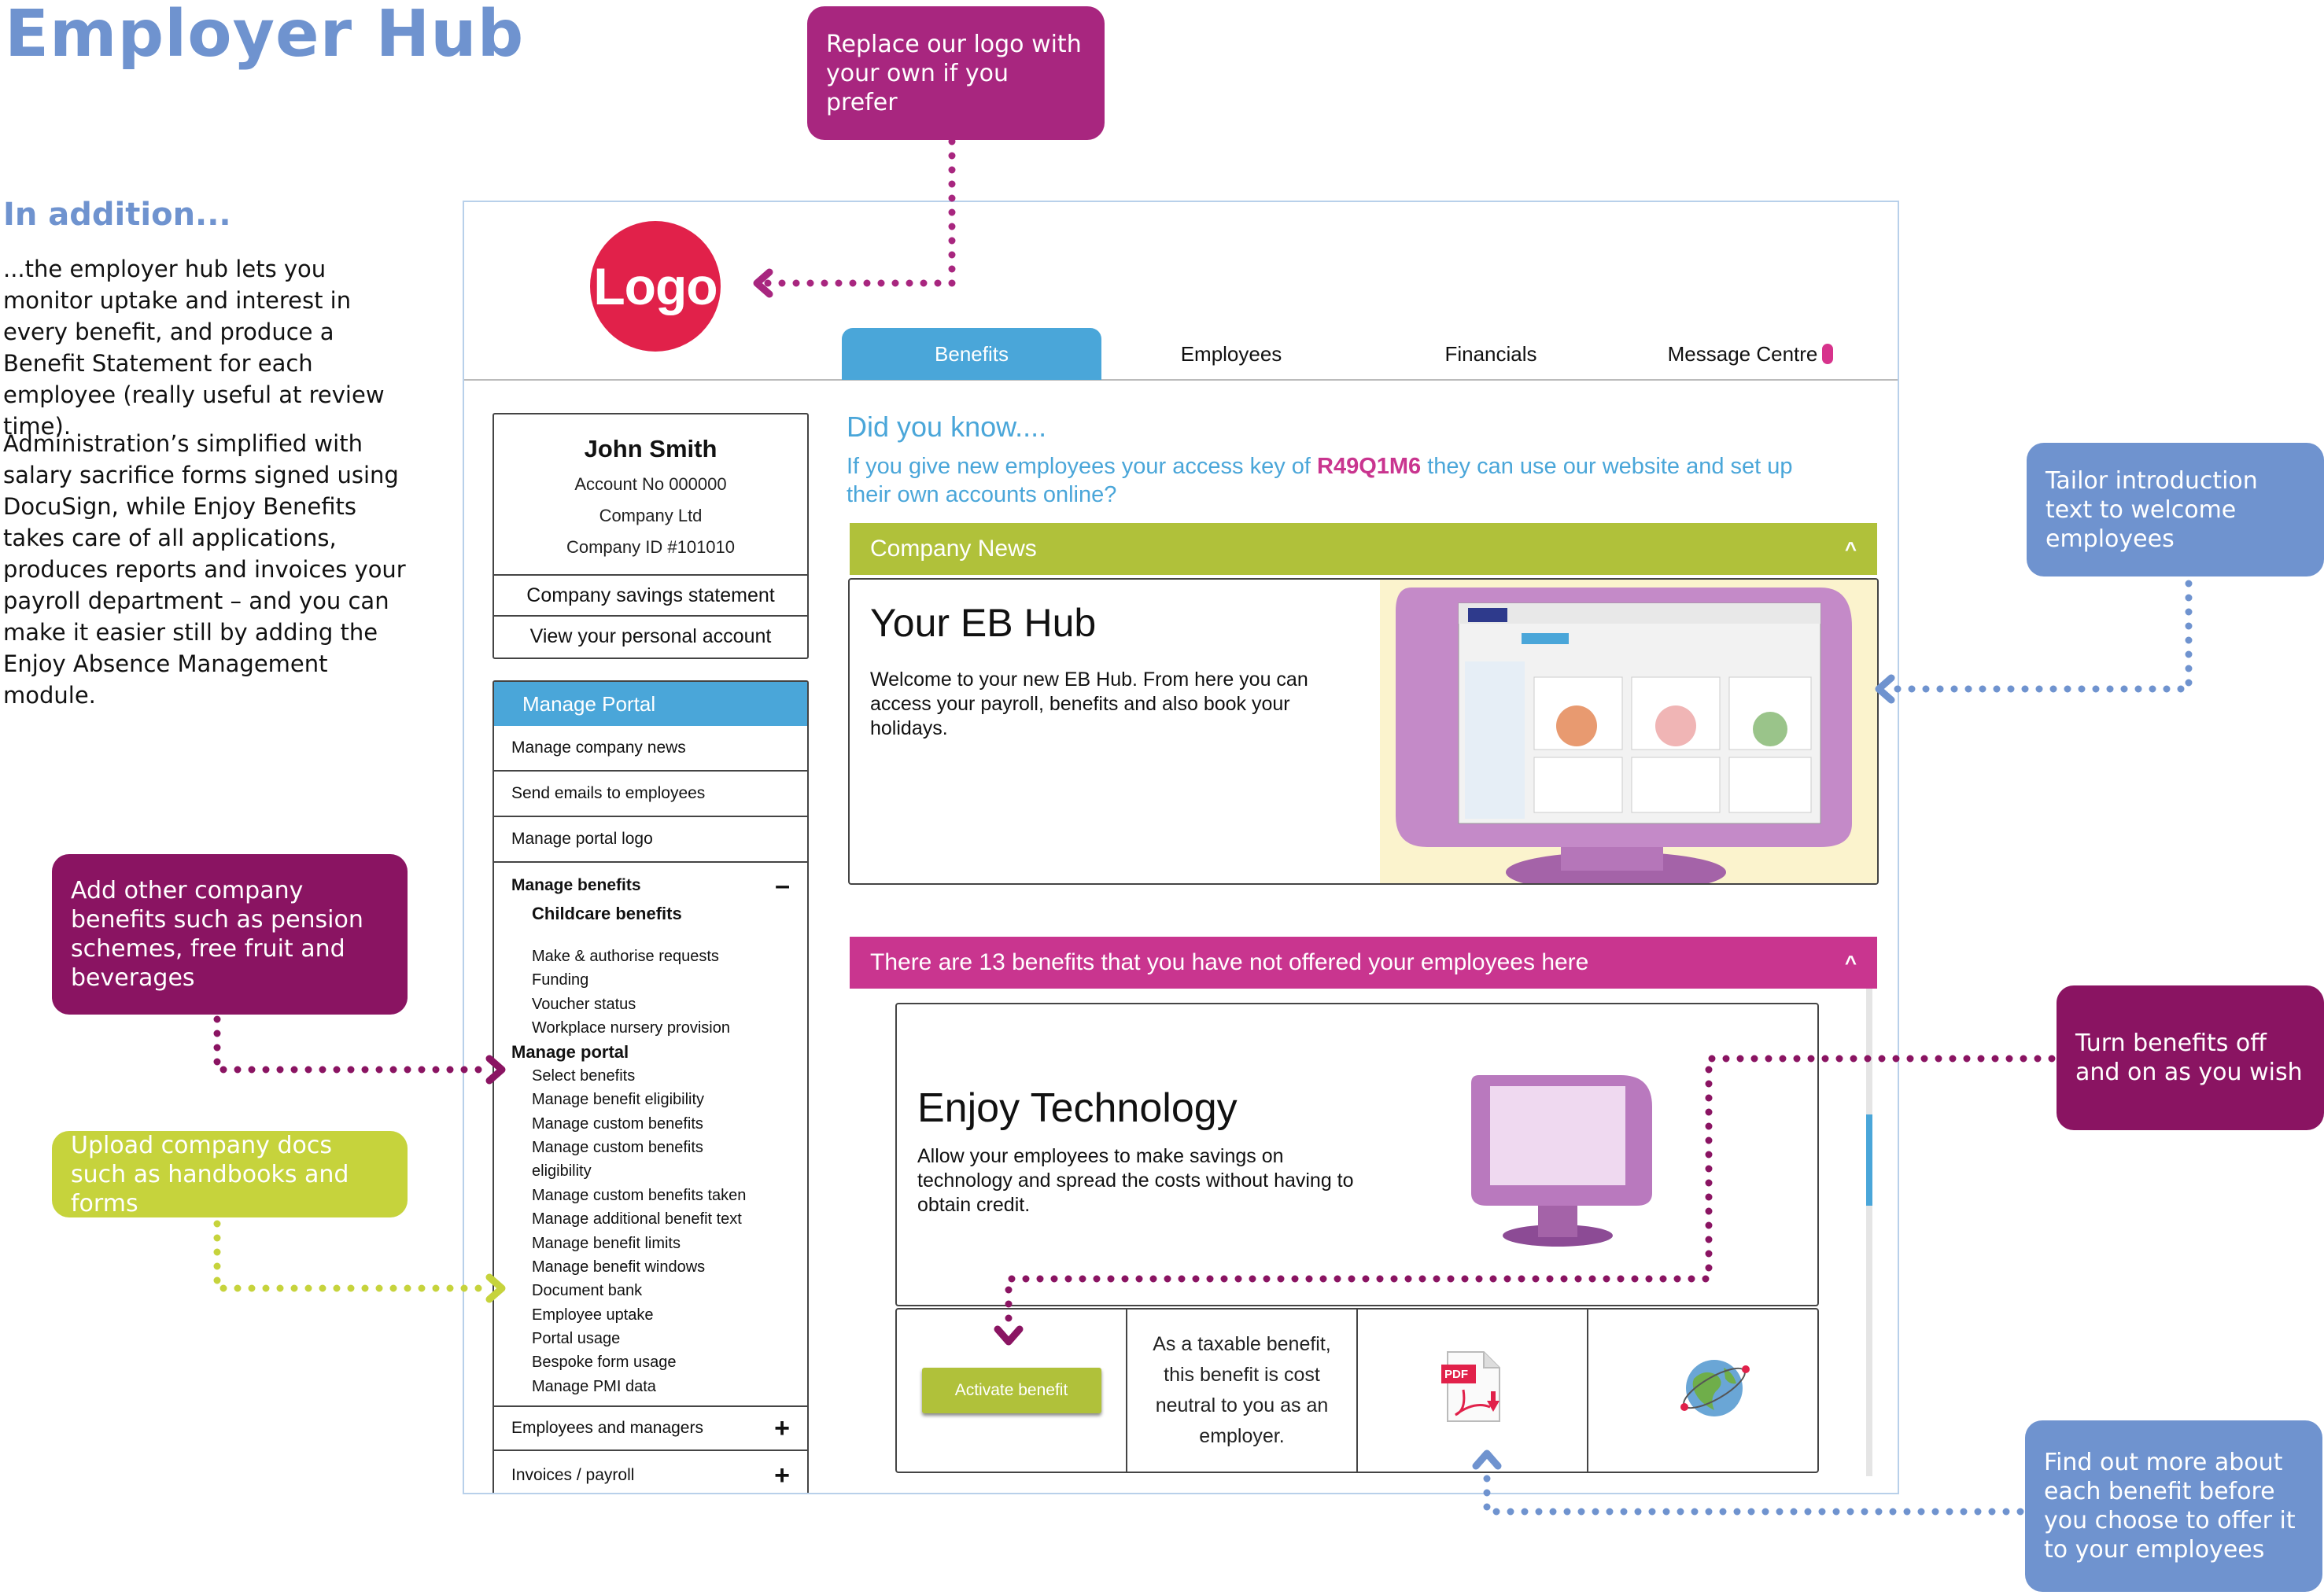 This screenshot has height=1595, width=2324. I want to click on submenu-item: Manage custom benefits taken, so click(639, 1196).